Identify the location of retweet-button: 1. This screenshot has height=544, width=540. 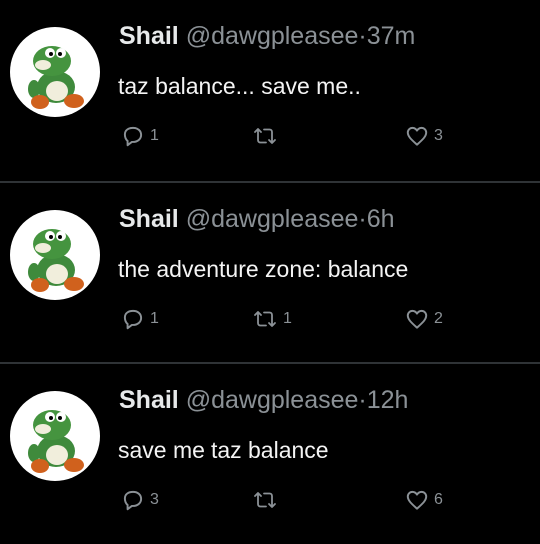
(271, 319).